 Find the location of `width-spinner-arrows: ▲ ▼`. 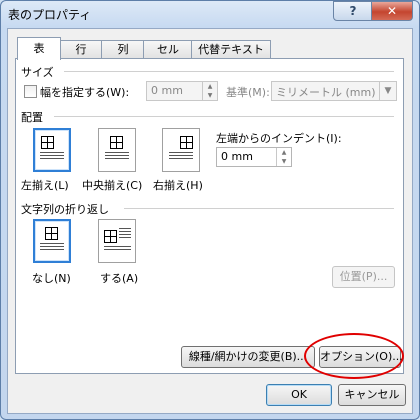

width-spinner-arrows: ▲ ▼ is located at coordinates (209, 91).